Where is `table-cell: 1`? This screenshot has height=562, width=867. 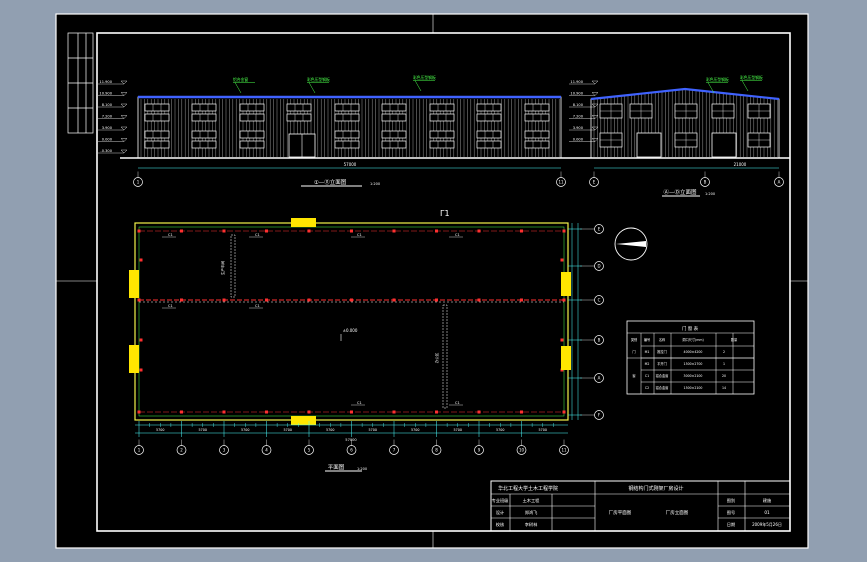 table-cell: 1 is located at coordinates (724, 364).